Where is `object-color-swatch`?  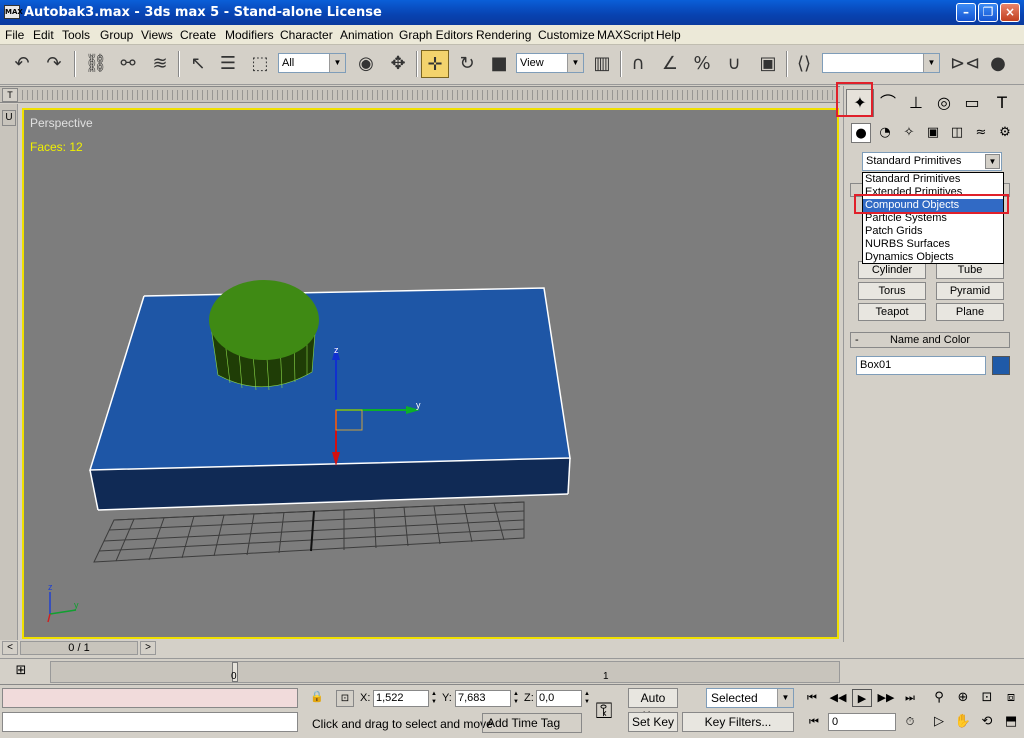 object-color-swatch is located at coordinates (1001, 365).